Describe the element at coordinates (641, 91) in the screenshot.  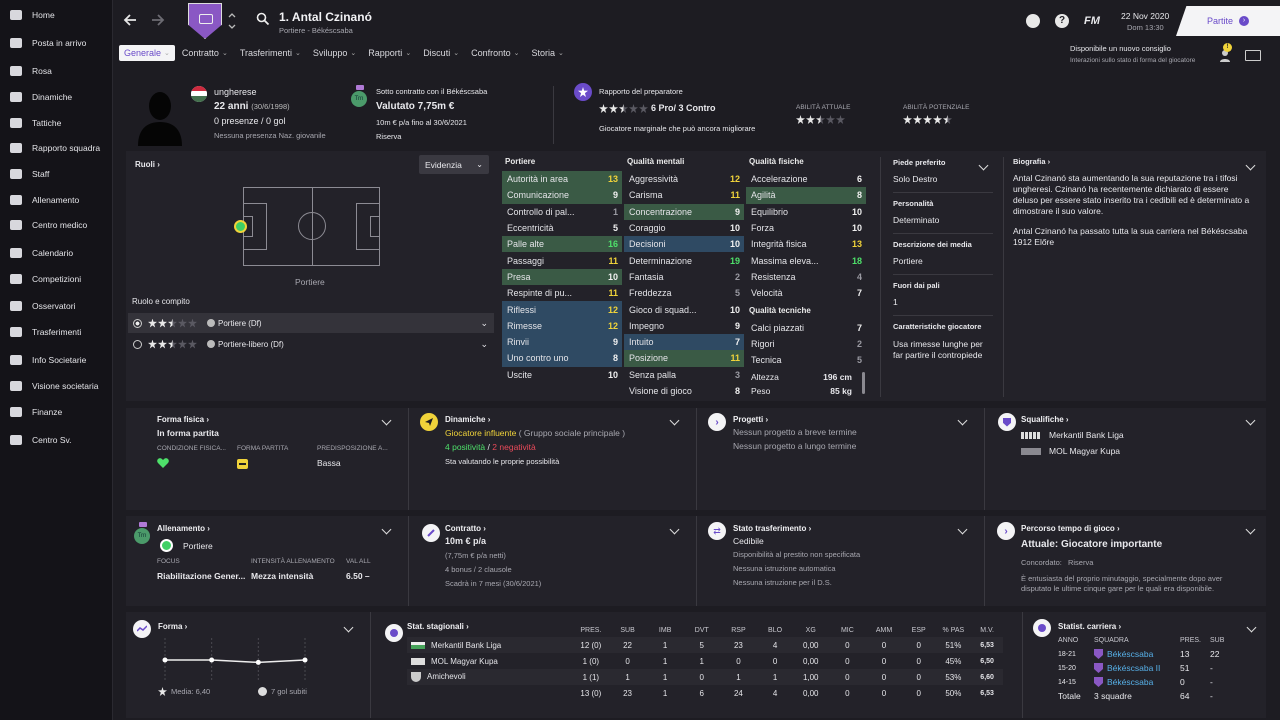
I see `coach-report-title: Rapporto del preparatore` at that location.